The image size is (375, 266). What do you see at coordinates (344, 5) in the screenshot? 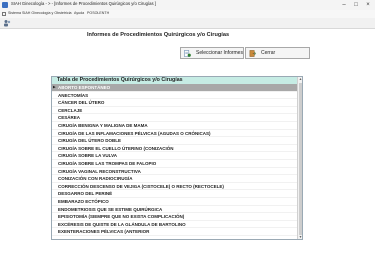
I see `minimize-icon: –` at bounding box center [344, 5].